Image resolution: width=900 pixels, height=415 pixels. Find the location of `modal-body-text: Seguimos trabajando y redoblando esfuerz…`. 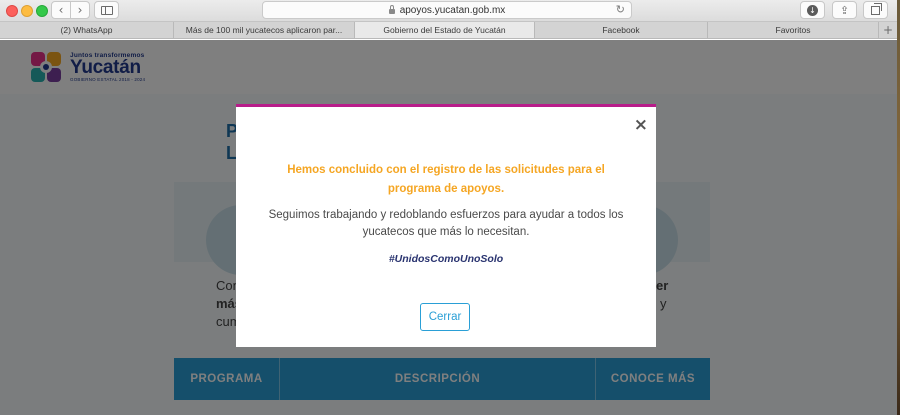

modal-body-text: Seguimos trabajando y redoblando esfuerz… is located at coordinates (446, 223).